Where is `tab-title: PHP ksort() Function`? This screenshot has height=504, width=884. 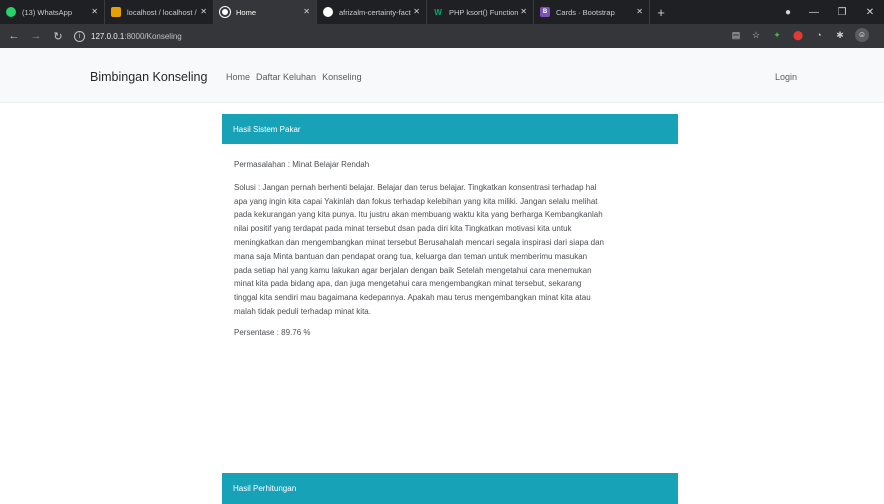
tab-title: PHP ksort() Function is located at coordinates (484, 12).